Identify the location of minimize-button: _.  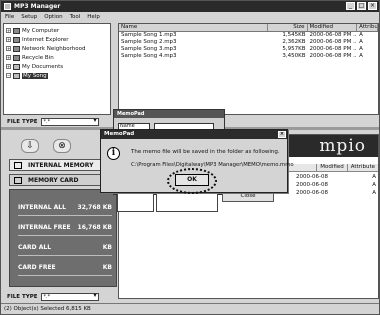
(350, 6).